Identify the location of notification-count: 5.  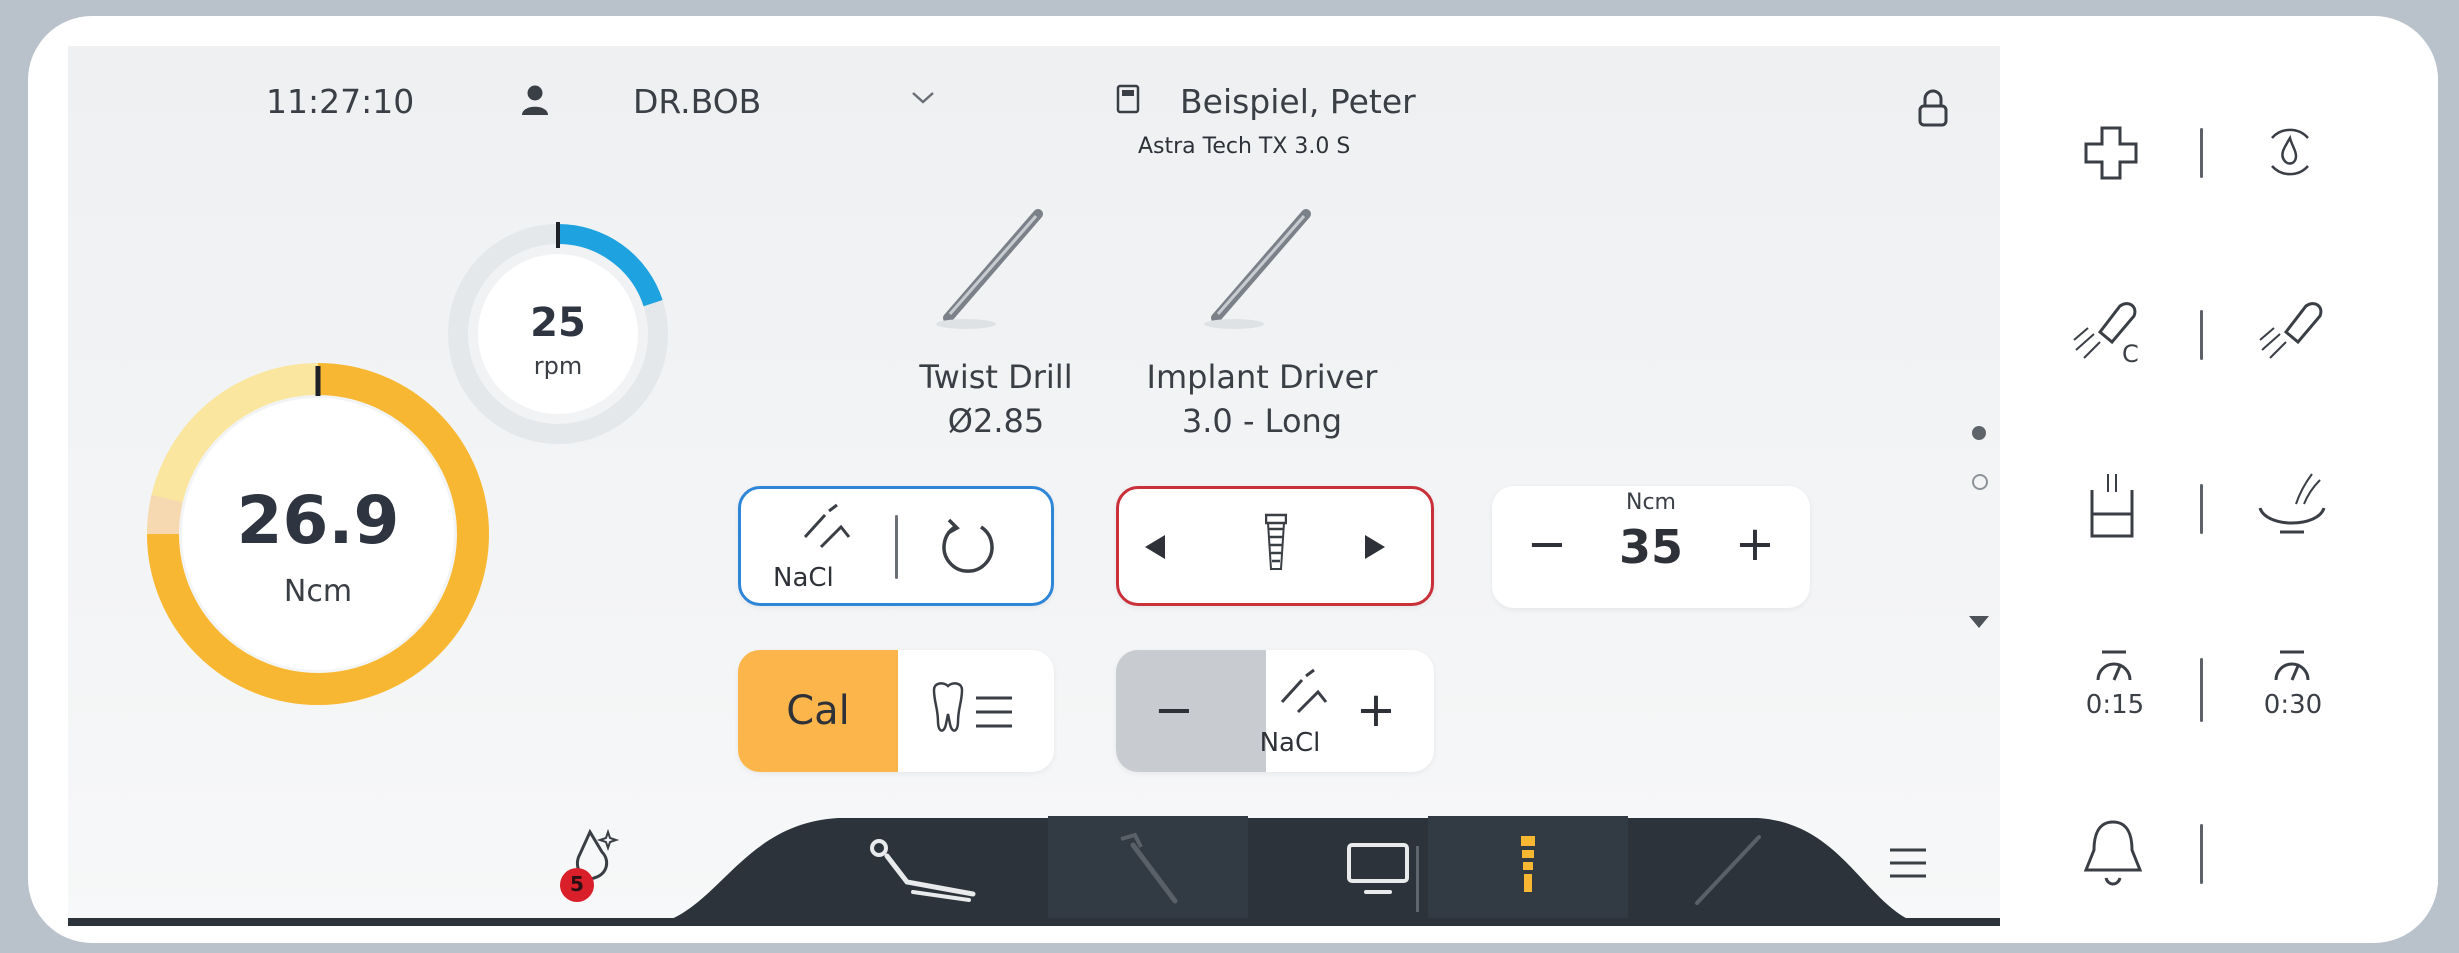
(577, 884).